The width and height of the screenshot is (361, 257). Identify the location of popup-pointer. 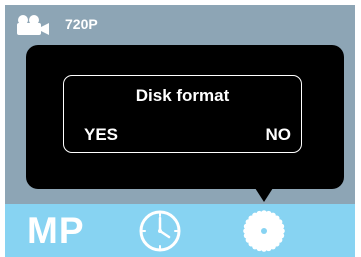
(264, 195).